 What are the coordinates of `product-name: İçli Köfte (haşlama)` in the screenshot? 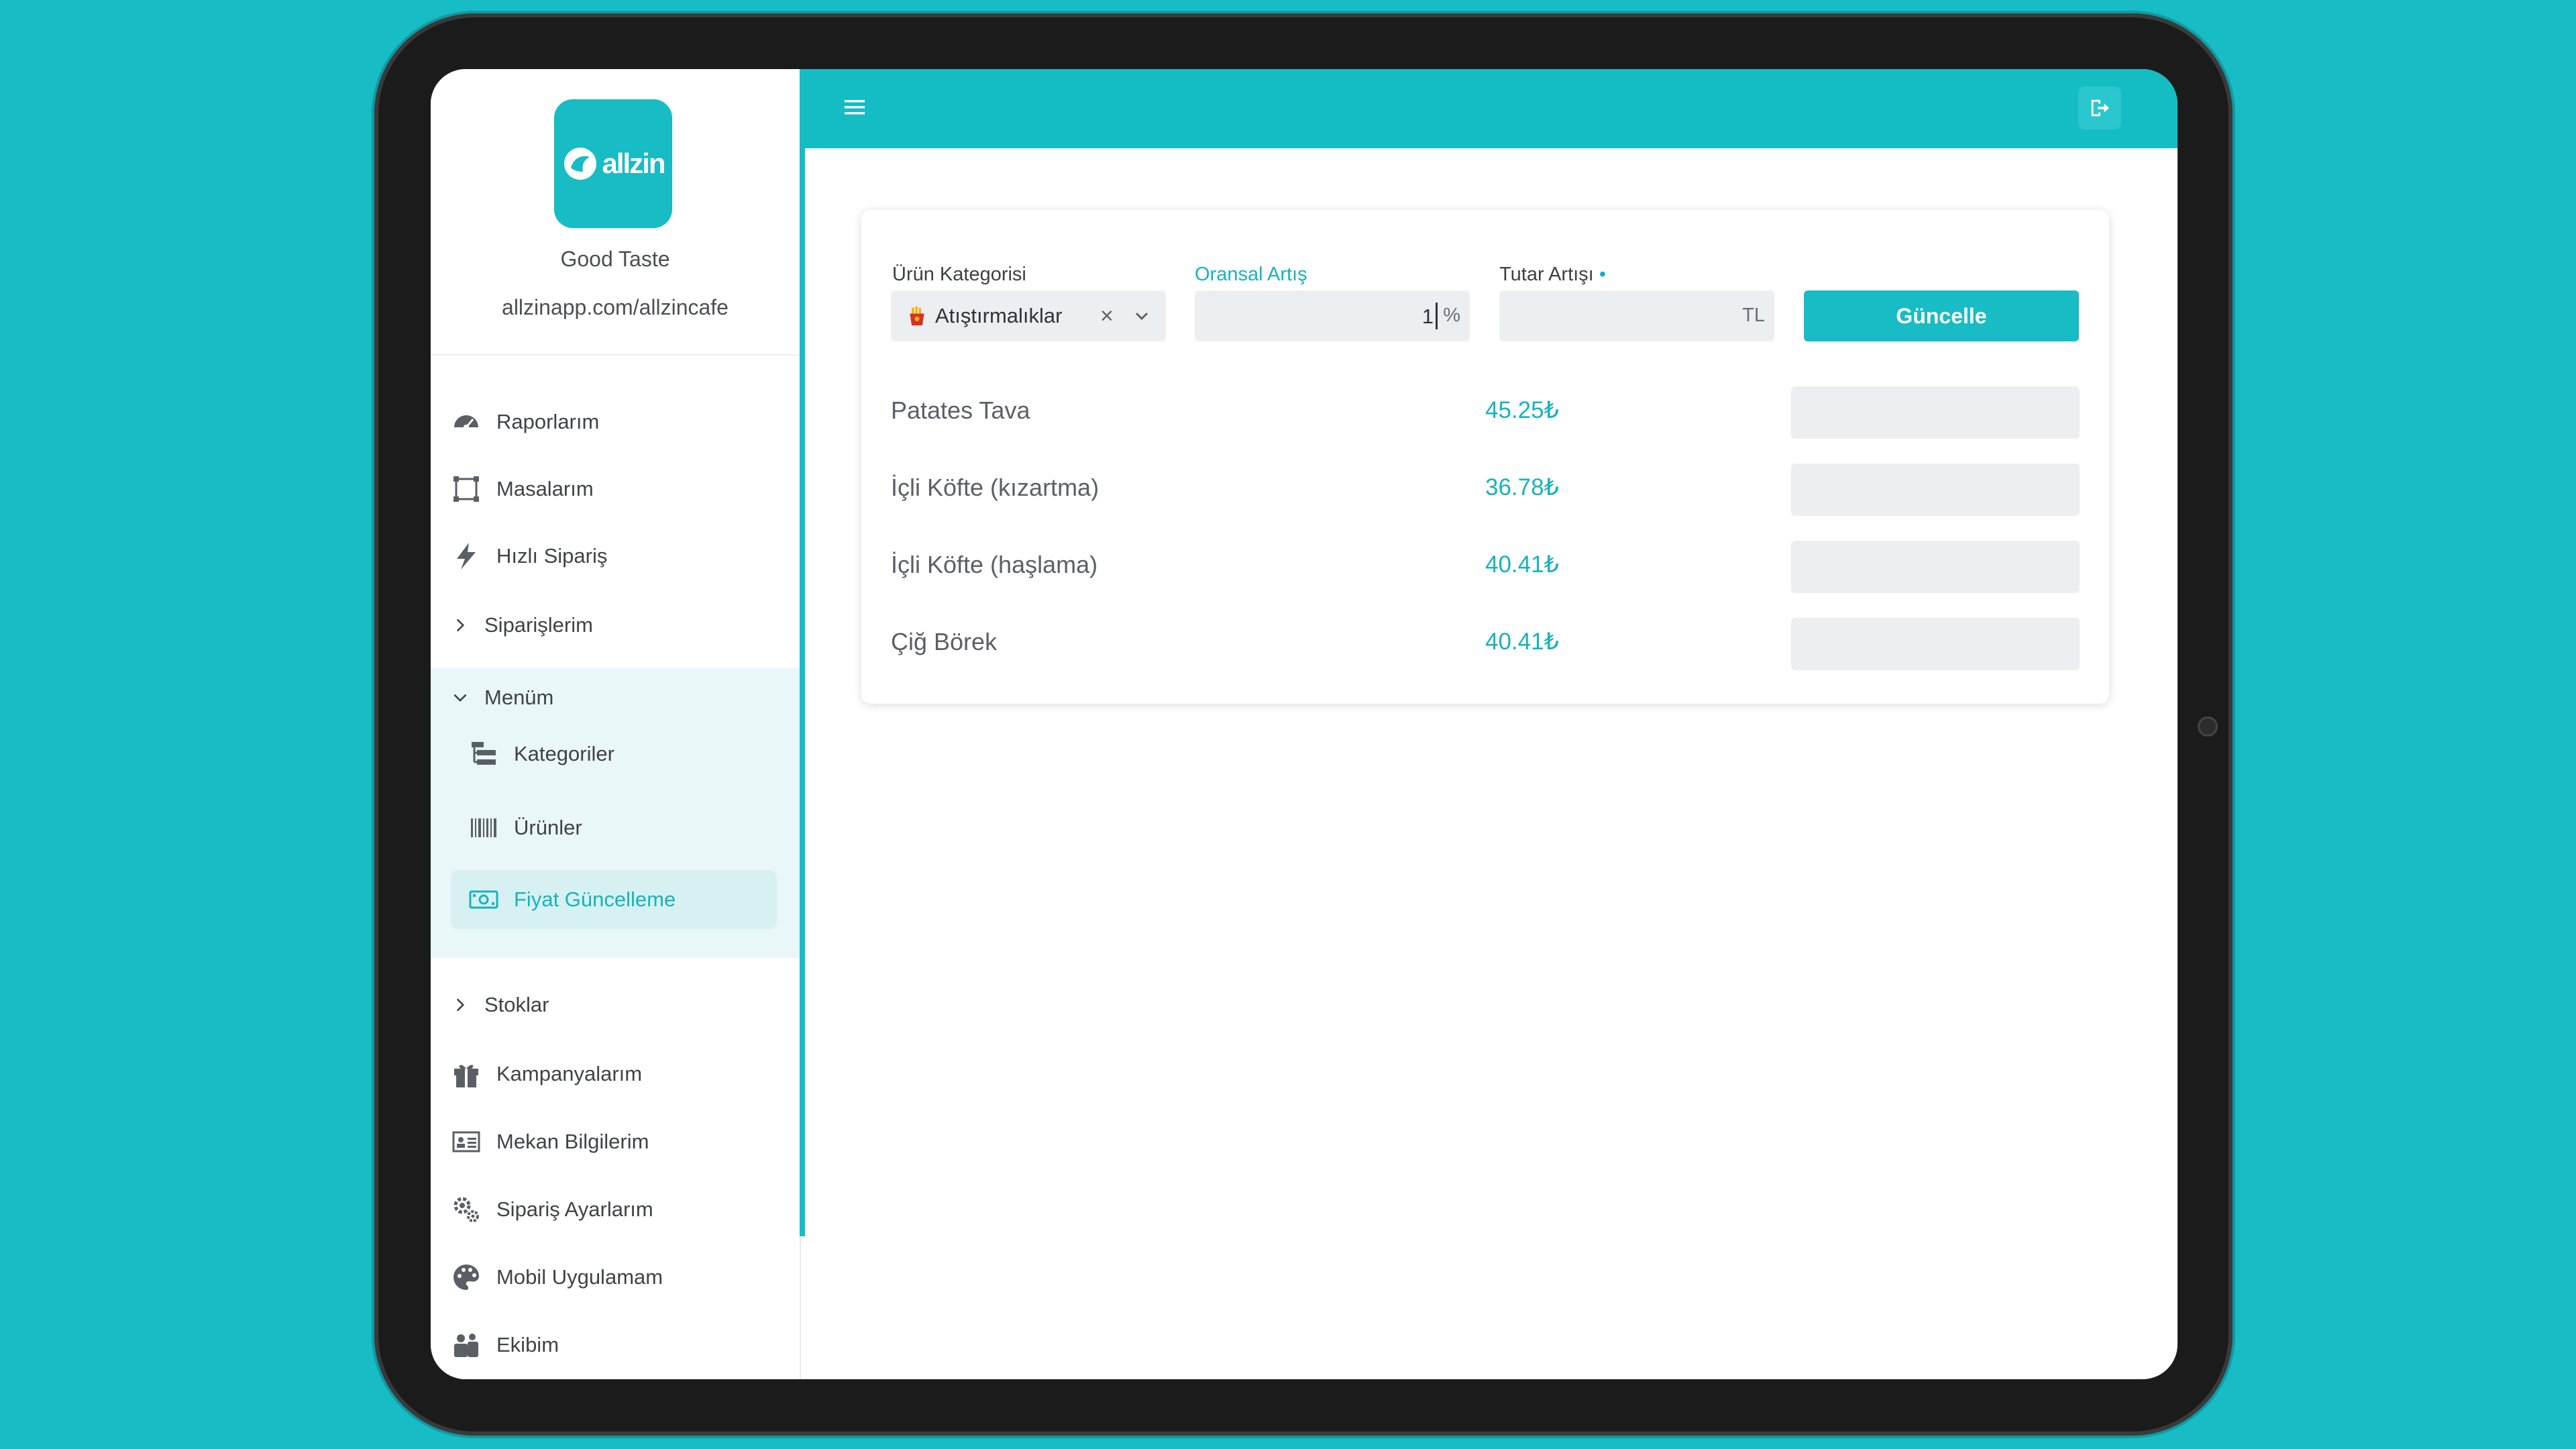 It's located at (994, 564).